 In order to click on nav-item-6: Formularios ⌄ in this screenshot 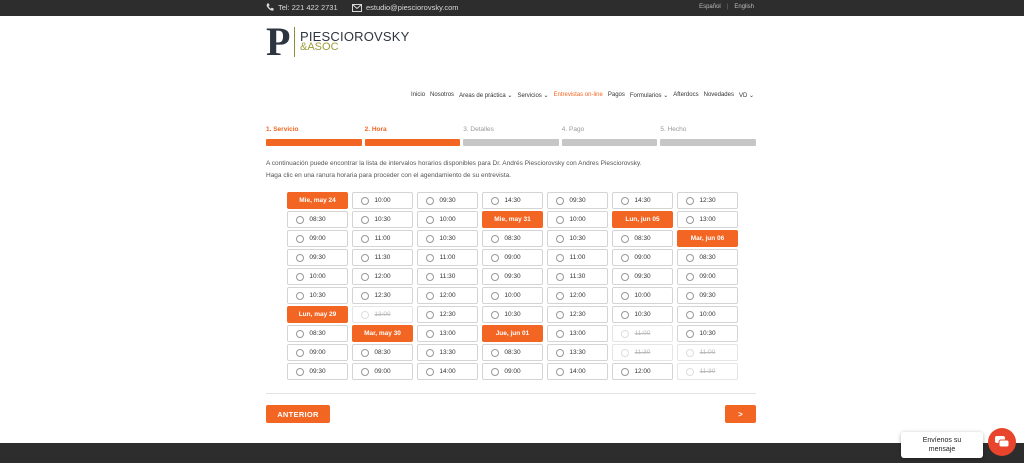, I will do `click(649, 95)`.